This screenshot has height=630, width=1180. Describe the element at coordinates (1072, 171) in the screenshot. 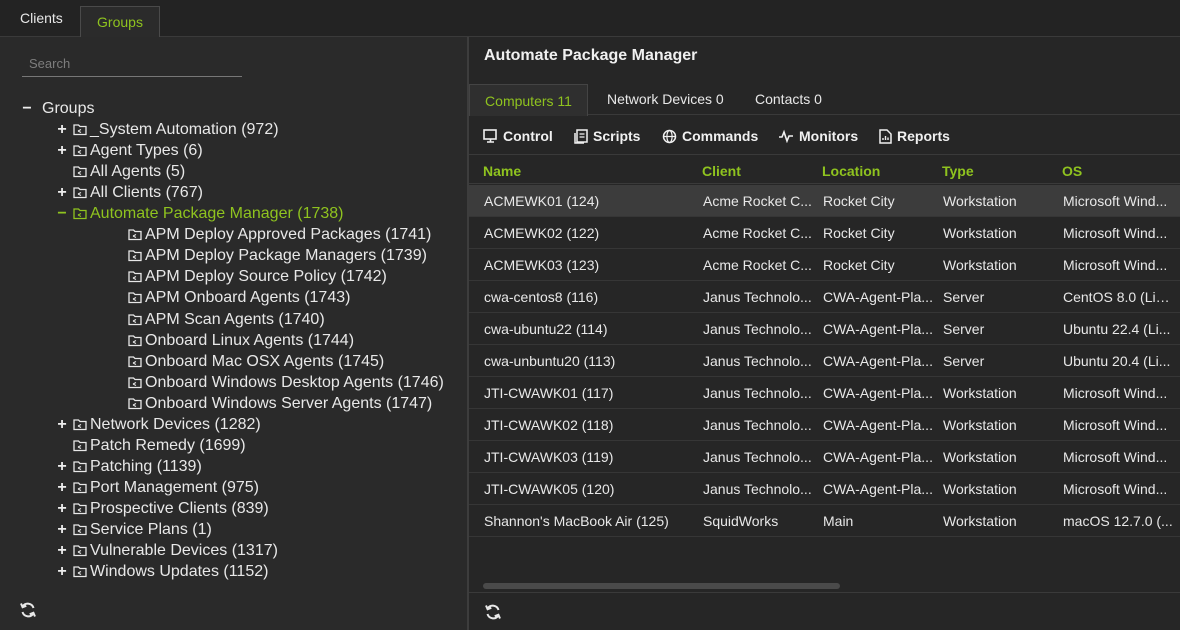

I see `column-header-os: OS` at that location.